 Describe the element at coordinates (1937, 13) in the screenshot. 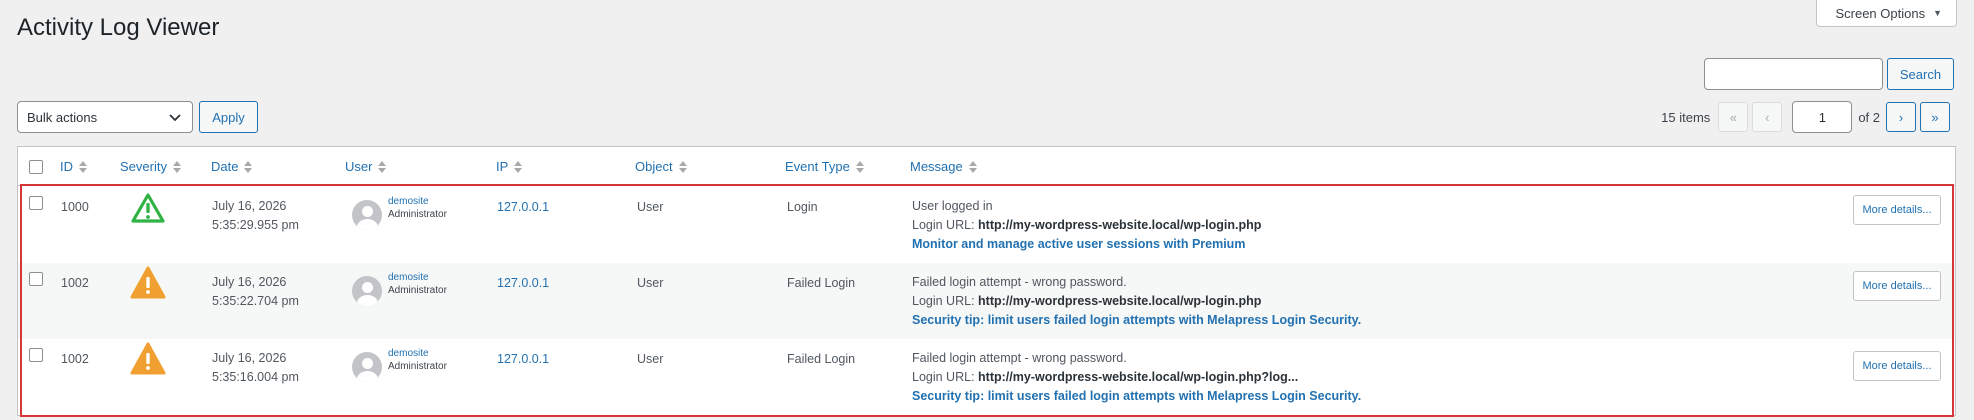

I see `caret-down-icon: ▼` at that location.